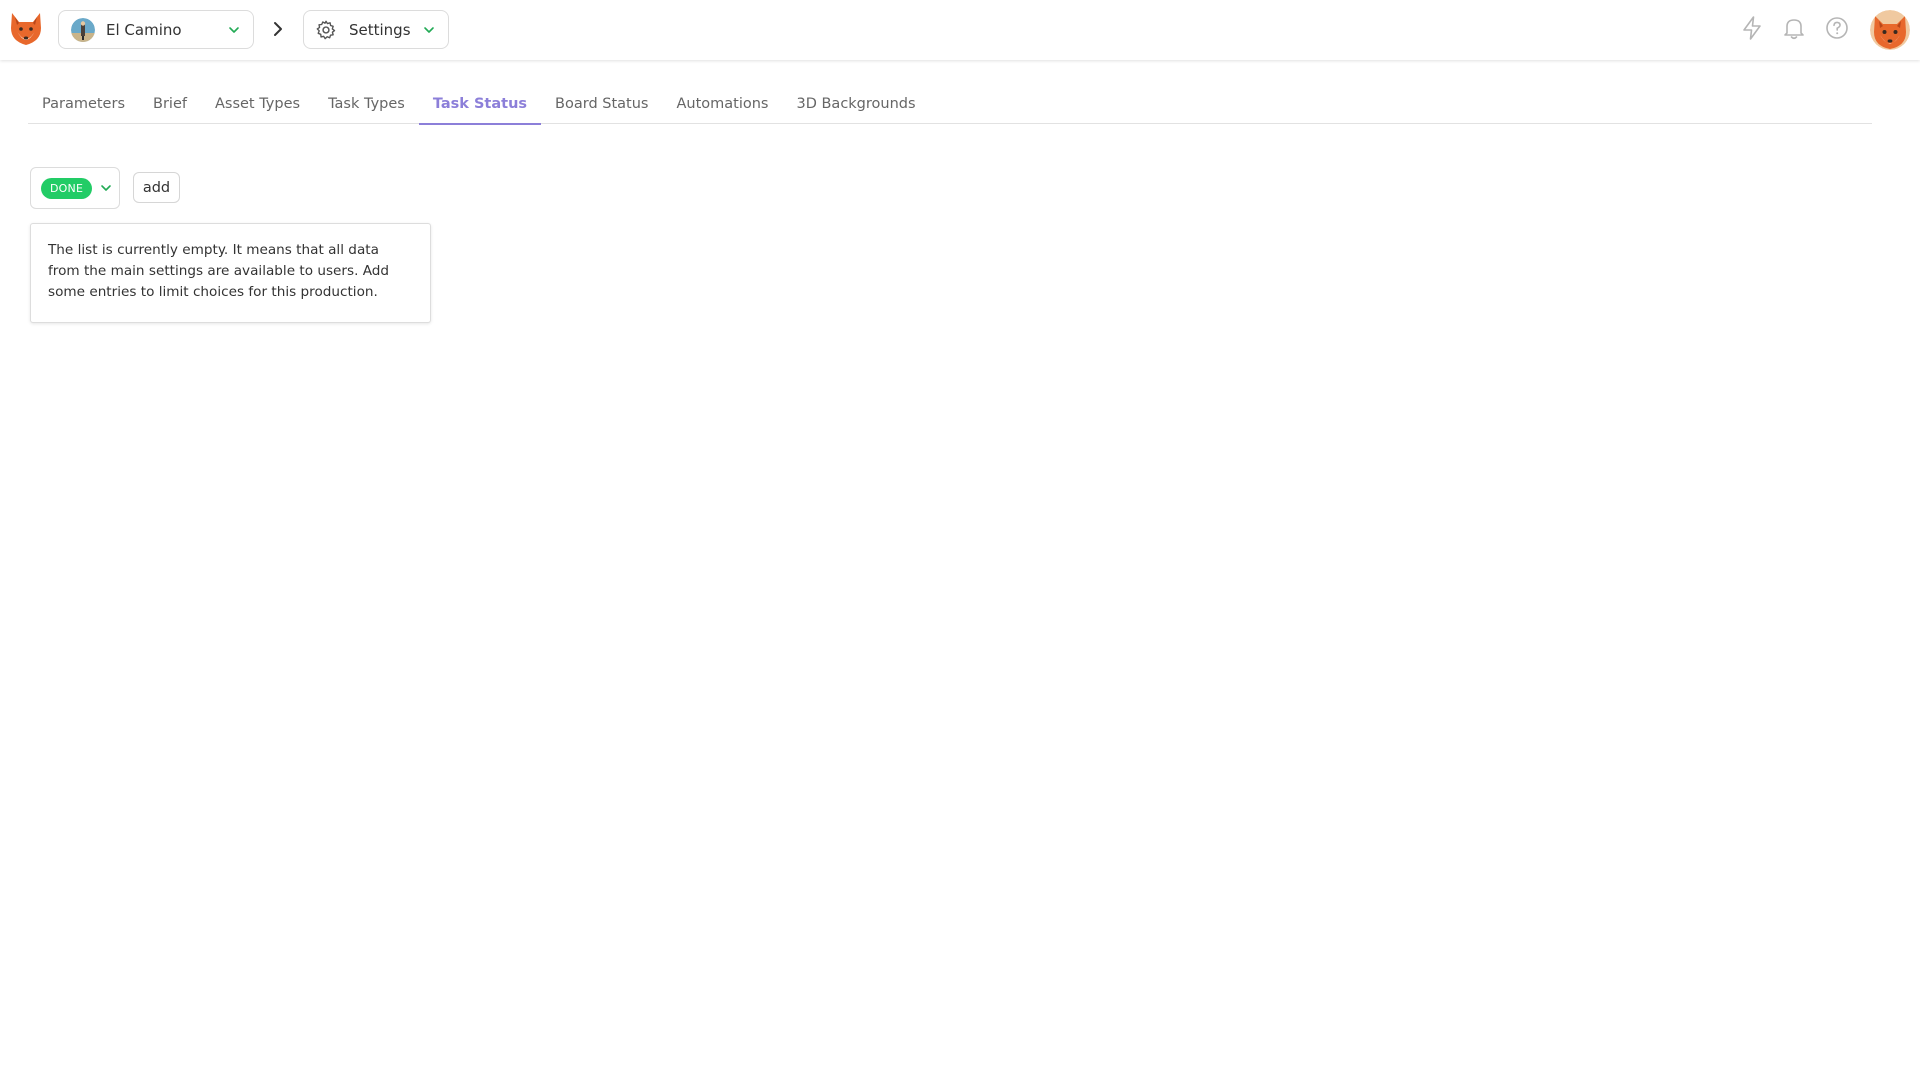 This screenshot has height=1080, width=1920. I want to click on status-badge: DONE, so click(67, 188).